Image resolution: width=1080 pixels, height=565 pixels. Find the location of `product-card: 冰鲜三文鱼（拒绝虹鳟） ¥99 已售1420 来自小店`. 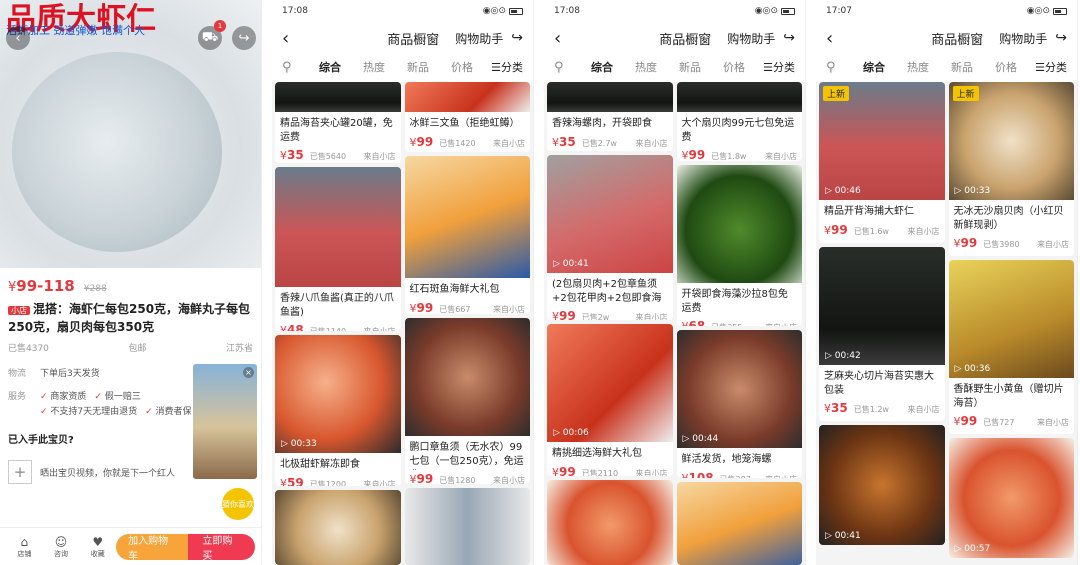

product-card: 冰鲜三文鱼（拒绝虹鳟） ¥99 已售1420 来自小店 is located at coordinates (467, 117).